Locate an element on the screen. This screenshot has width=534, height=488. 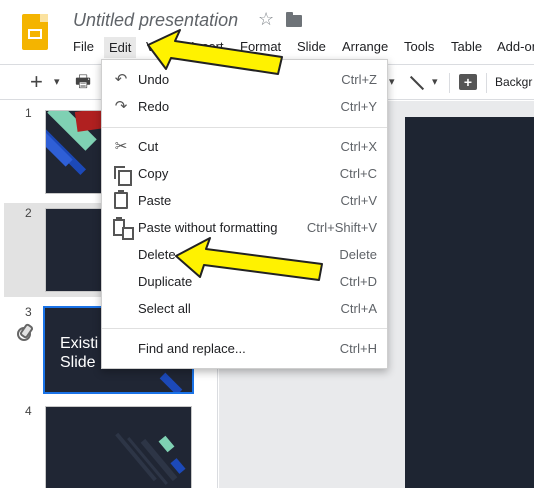
annotation-arrow-edit is located at coordinates (215, 52).